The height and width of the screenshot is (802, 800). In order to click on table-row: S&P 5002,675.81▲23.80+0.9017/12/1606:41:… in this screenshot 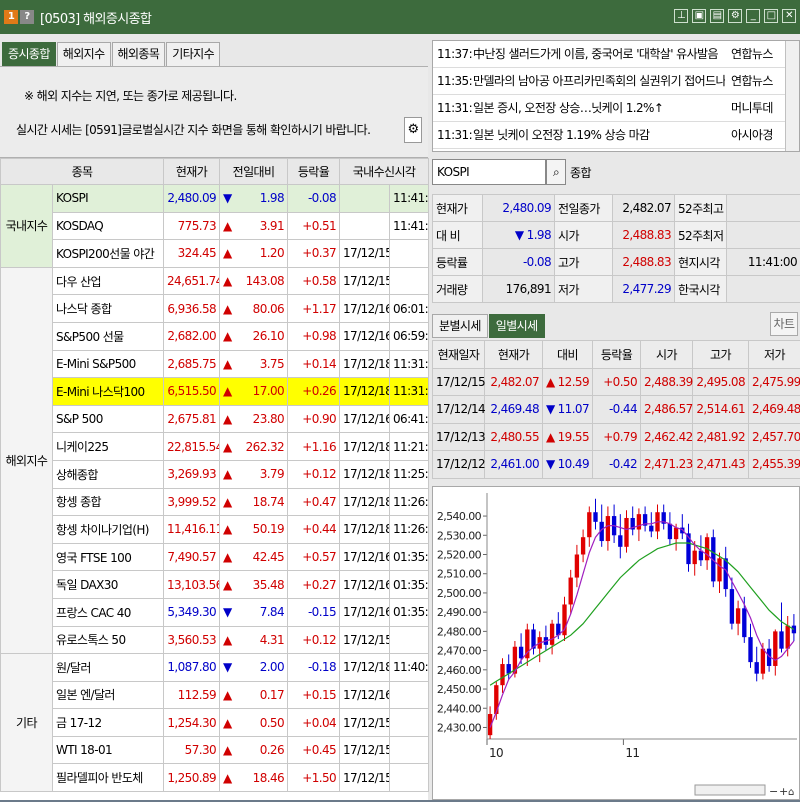, I will do `click(215, 419)`.